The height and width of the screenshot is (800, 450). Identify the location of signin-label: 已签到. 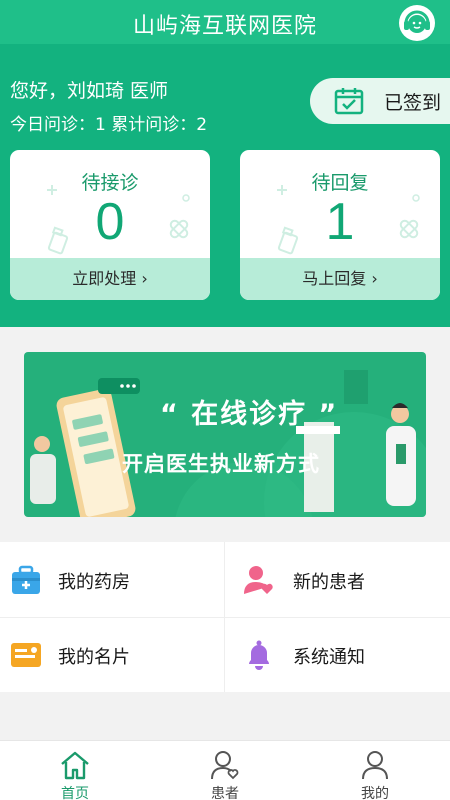
(413, 103).